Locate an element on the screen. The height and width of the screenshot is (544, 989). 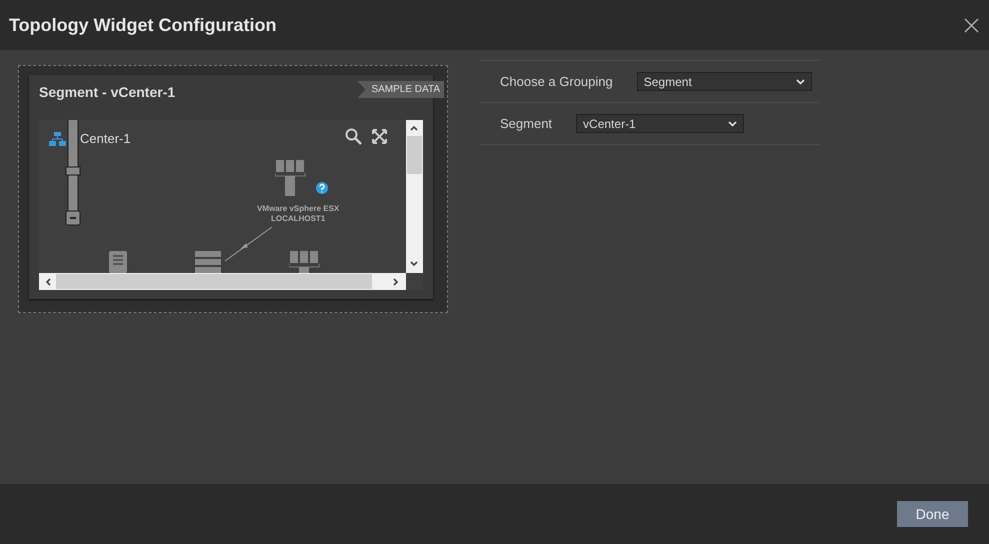
zoom-slider is located at coordinates (73, 173).